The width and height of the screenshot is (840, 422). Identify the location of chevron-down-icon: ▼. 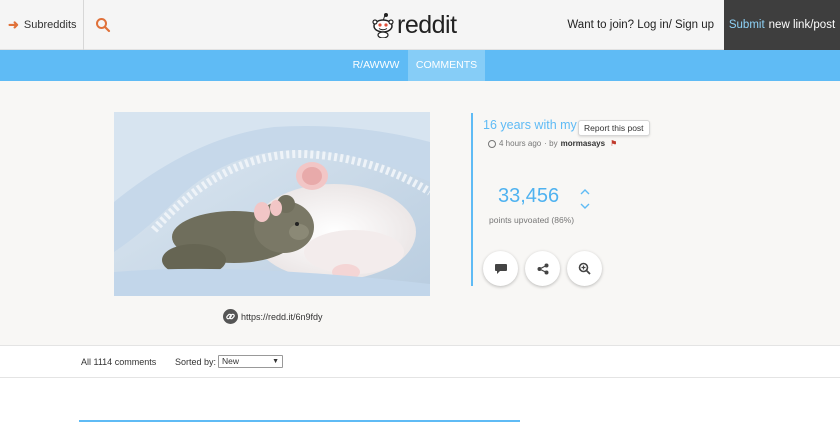
(275, 361).